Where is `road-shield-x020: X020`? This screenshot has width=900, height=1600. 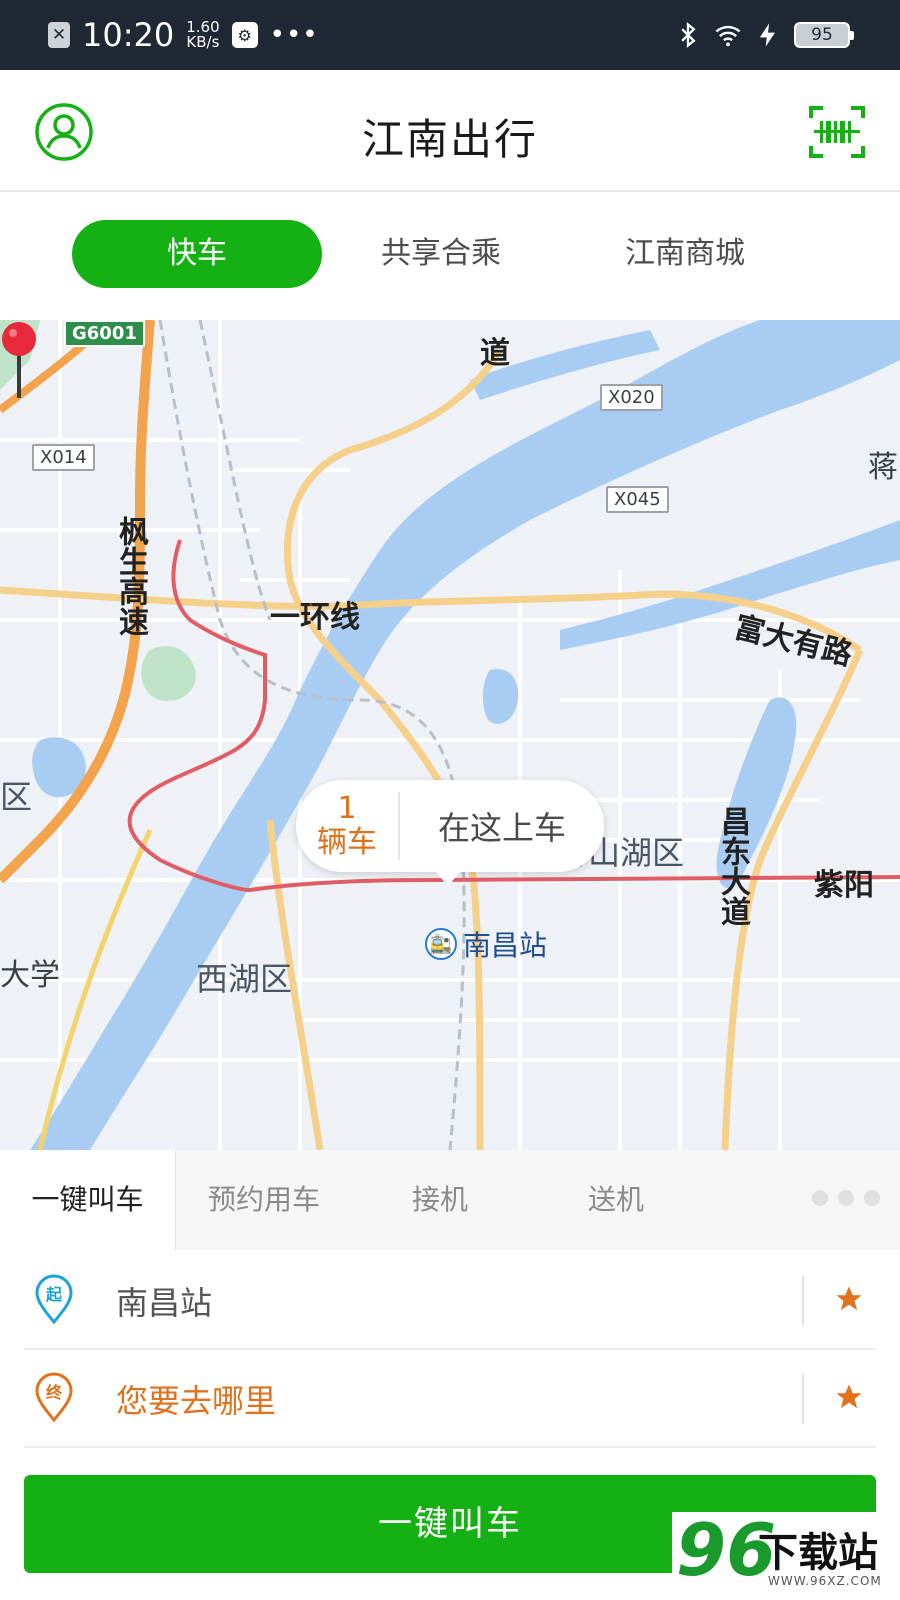
road-shield-x020: X020 is located at coordinates (631, 397).